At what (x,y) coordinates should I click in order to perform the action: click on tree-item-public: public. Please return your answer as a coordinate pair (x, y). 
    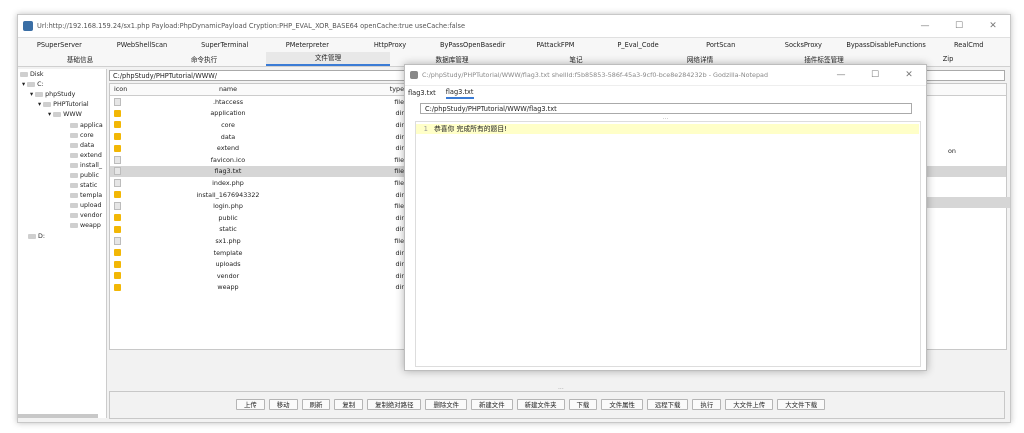
    Looking at the image, I should click on (84, 175).